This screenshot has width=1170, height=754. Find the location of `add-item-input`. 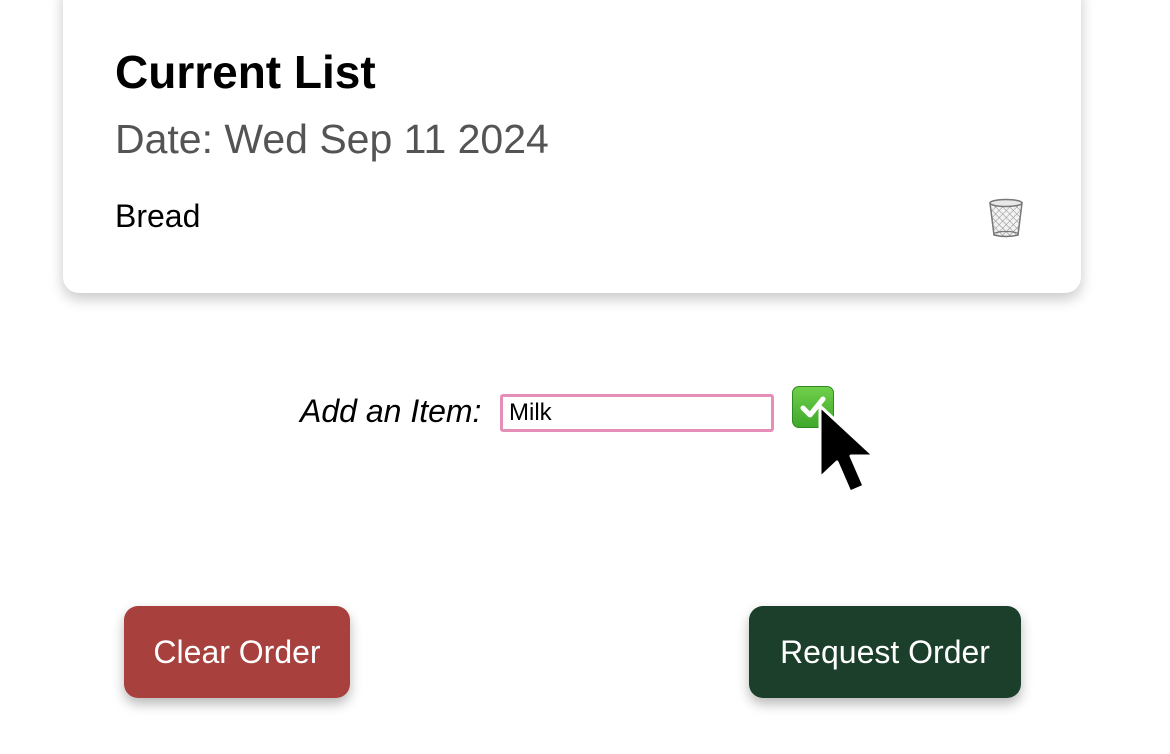

add-item-input is located at coordinates (637, 413).